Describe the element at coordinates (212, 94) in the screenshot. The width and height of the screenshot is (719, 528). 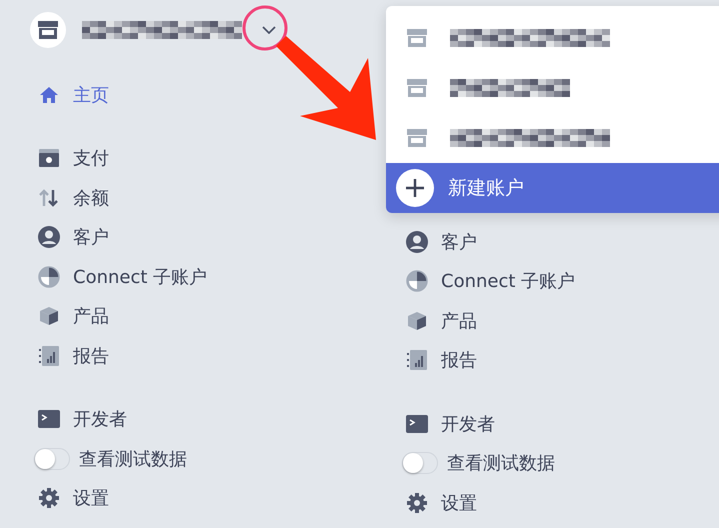
I see `nav-item: 主页` at that location.